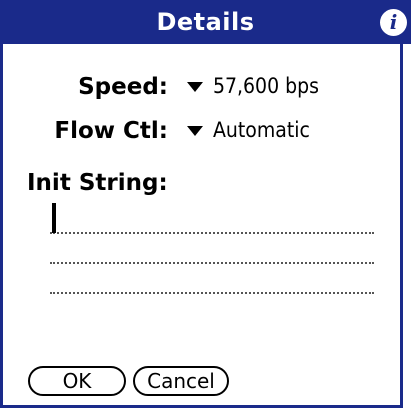 The image size is (411, 414). Describe the element at coordinates (205, 22) in the screenshot. I see `dialog-title: Details` at that location.